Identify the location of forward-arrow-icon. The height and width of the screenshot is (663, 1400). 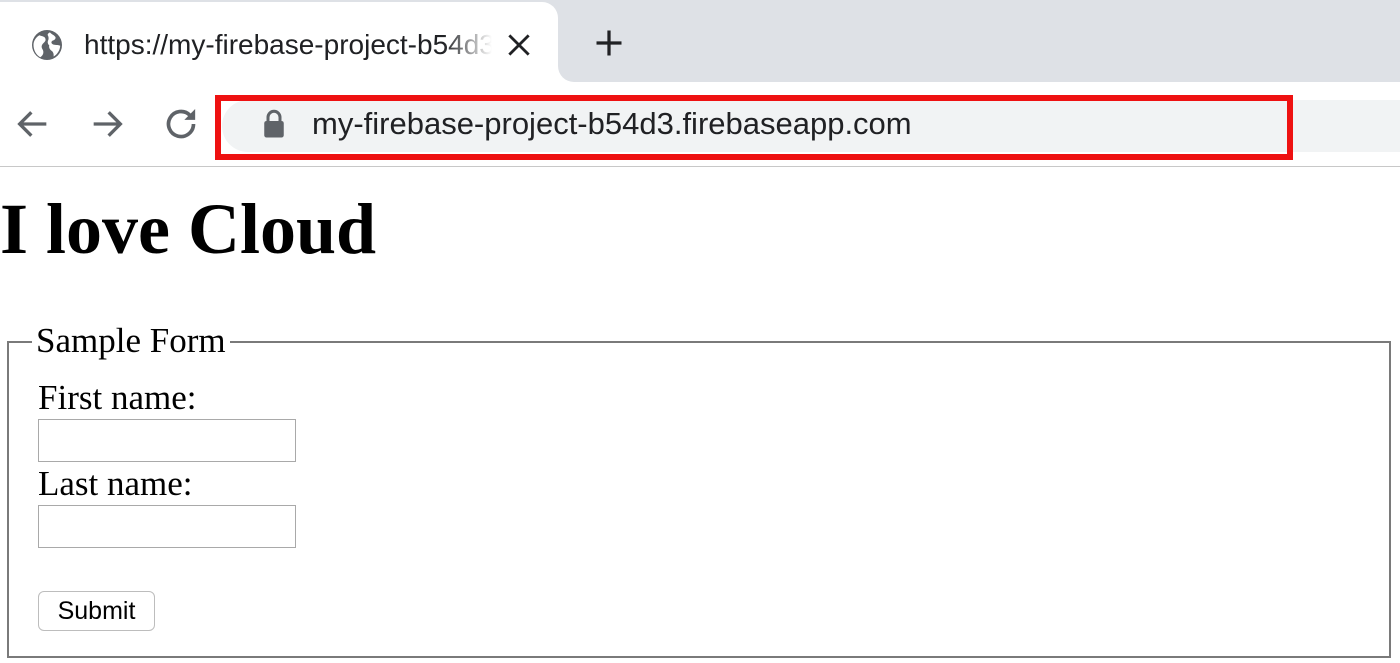
(107, 124).